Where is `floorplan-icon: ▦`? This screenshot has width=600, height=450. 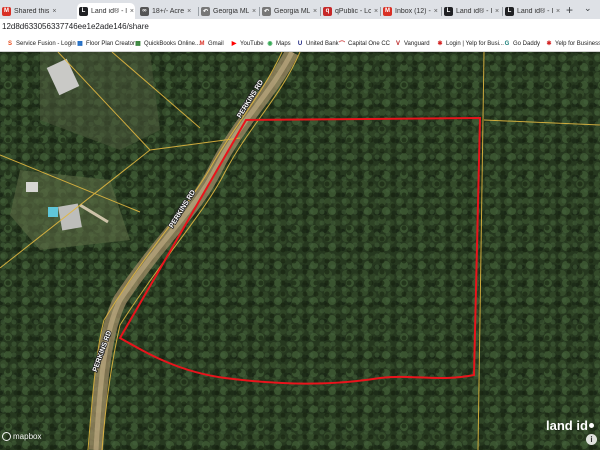
floorplan-icon: ▦ is located at coordinates (80, 44).